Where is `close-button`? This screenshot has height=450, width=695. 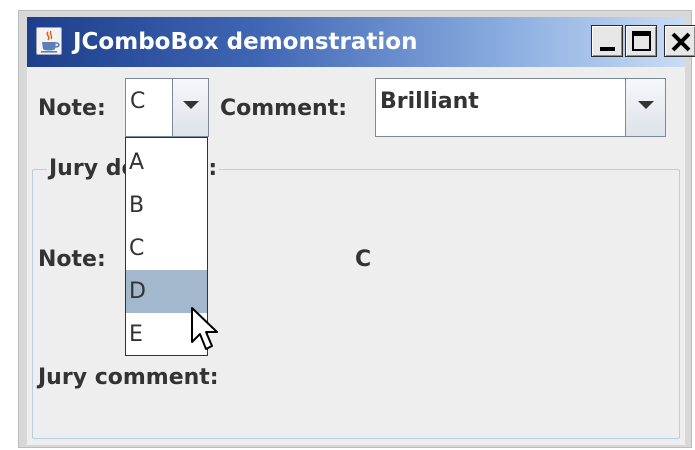 close-button is located at coordinates (679, 41).